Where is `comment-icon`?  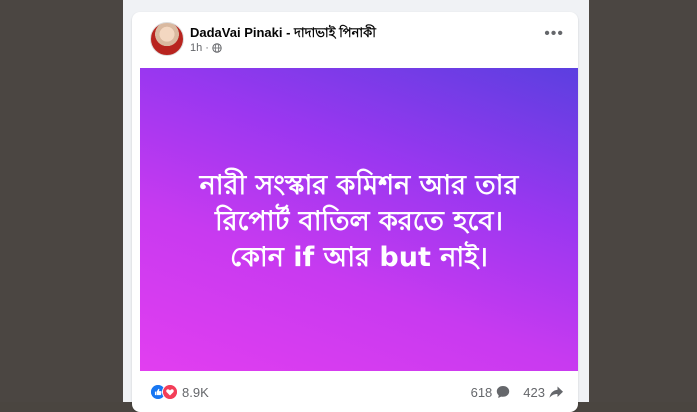
comment-icon is located at coordinates (503, 392).